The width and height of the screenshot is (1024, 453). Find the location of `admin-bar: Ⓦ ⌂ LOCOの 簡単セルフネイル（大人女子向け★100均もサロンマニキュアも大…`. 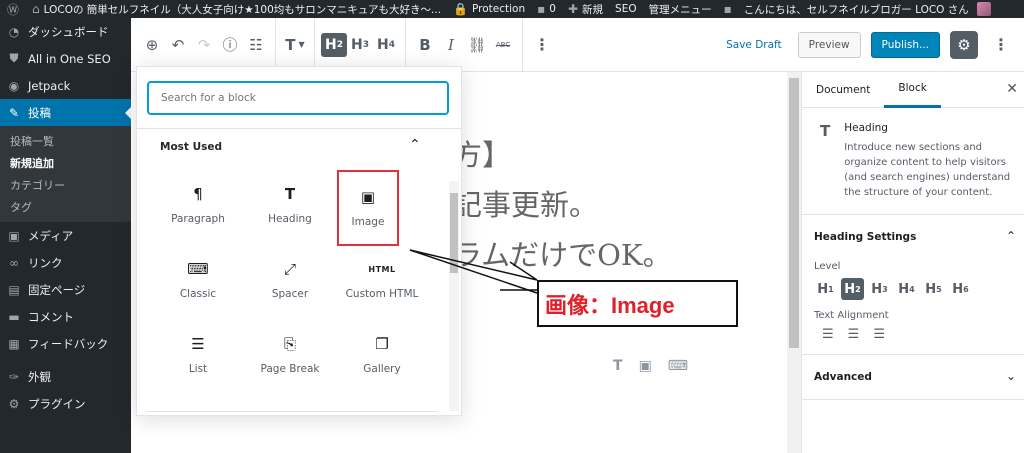

admin-bar: Ⓦ ⌂ LOCOの 簡単セルフネイル（大人女子向け★100均もサロンマニキュアも大… is located at coordinates (512, 9).